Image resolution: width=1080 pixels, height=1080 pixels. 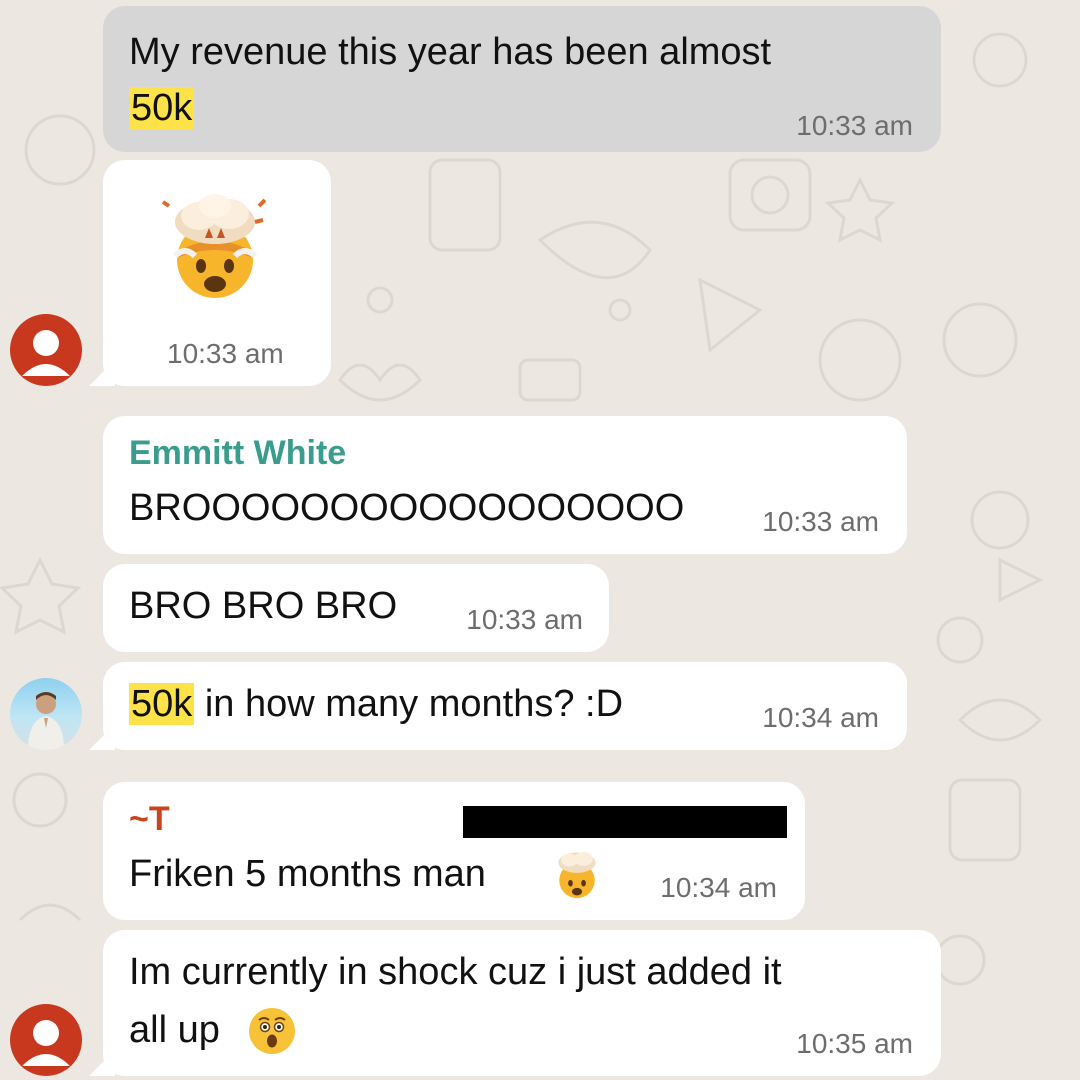 What do you see at coordinates (407, 508) in the screenshot?
I see `message-text: BROOOOOOOOOOOOOOOOO` at bounding box center [407, 508].